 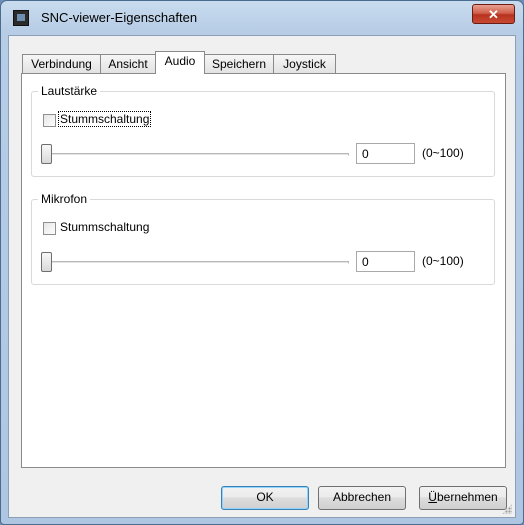 I want to click on tab-audio: Audio, so click(x=180, y=62).